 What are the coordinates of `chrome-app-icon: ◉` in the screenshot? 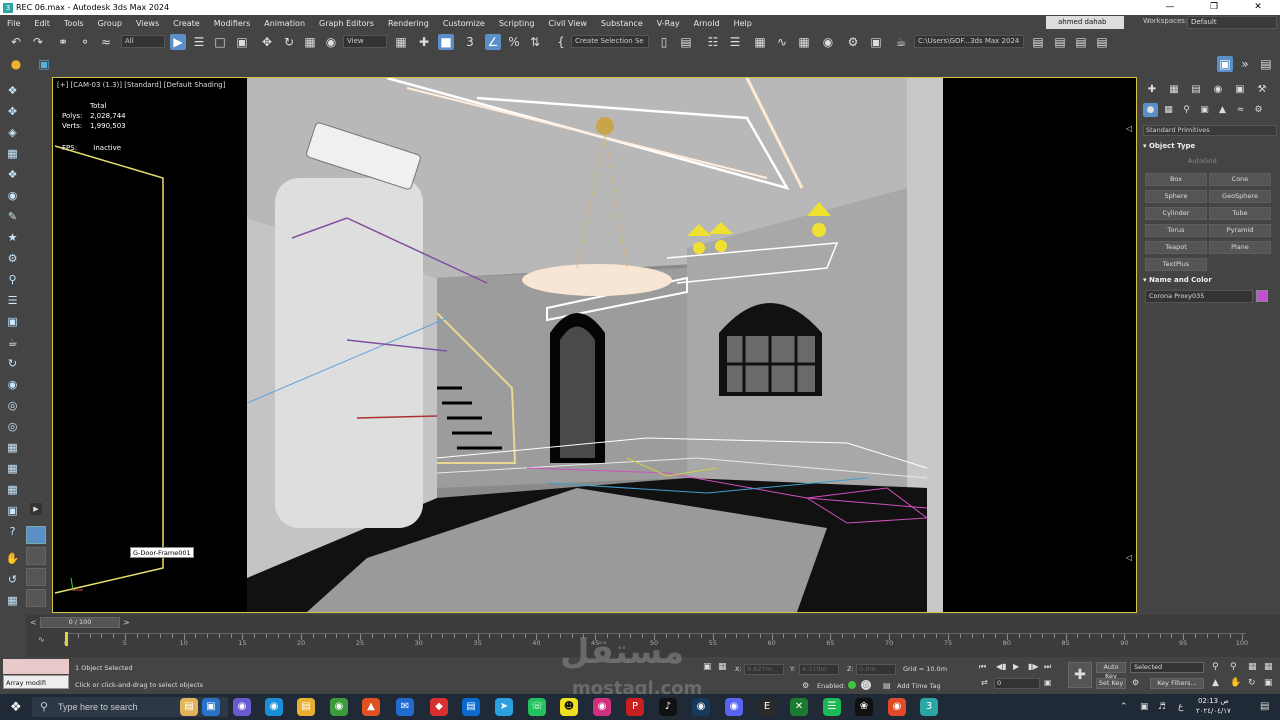 It's located at (339, 707).